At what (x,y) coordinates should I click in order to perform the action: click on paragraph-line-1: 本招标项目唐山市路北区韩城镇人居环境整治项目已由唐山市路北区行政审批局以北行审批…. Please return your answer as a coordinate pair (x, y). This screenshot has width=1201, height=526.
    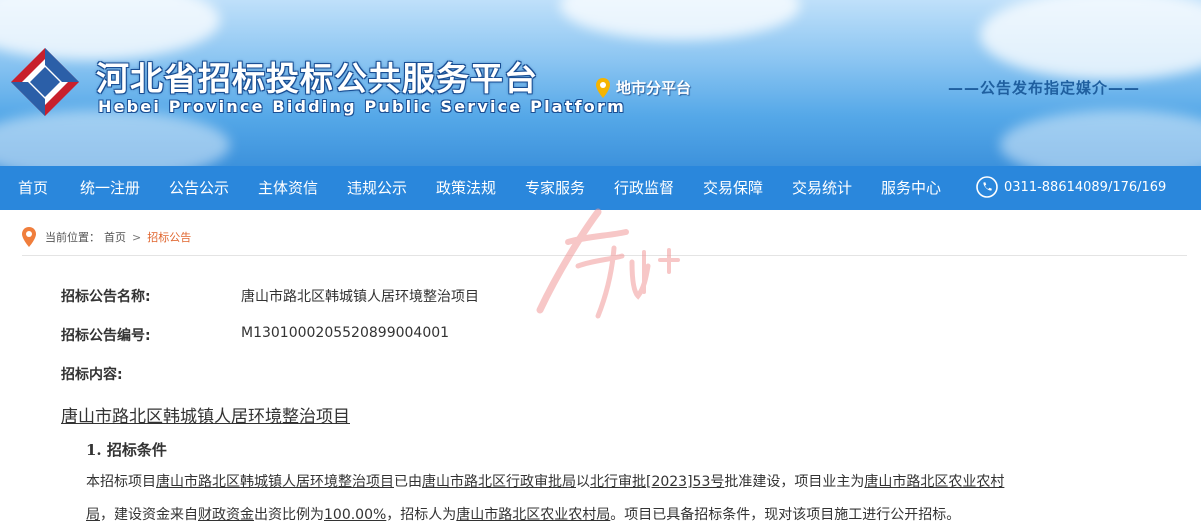
    Looking at the image, I should click on (545, 481).